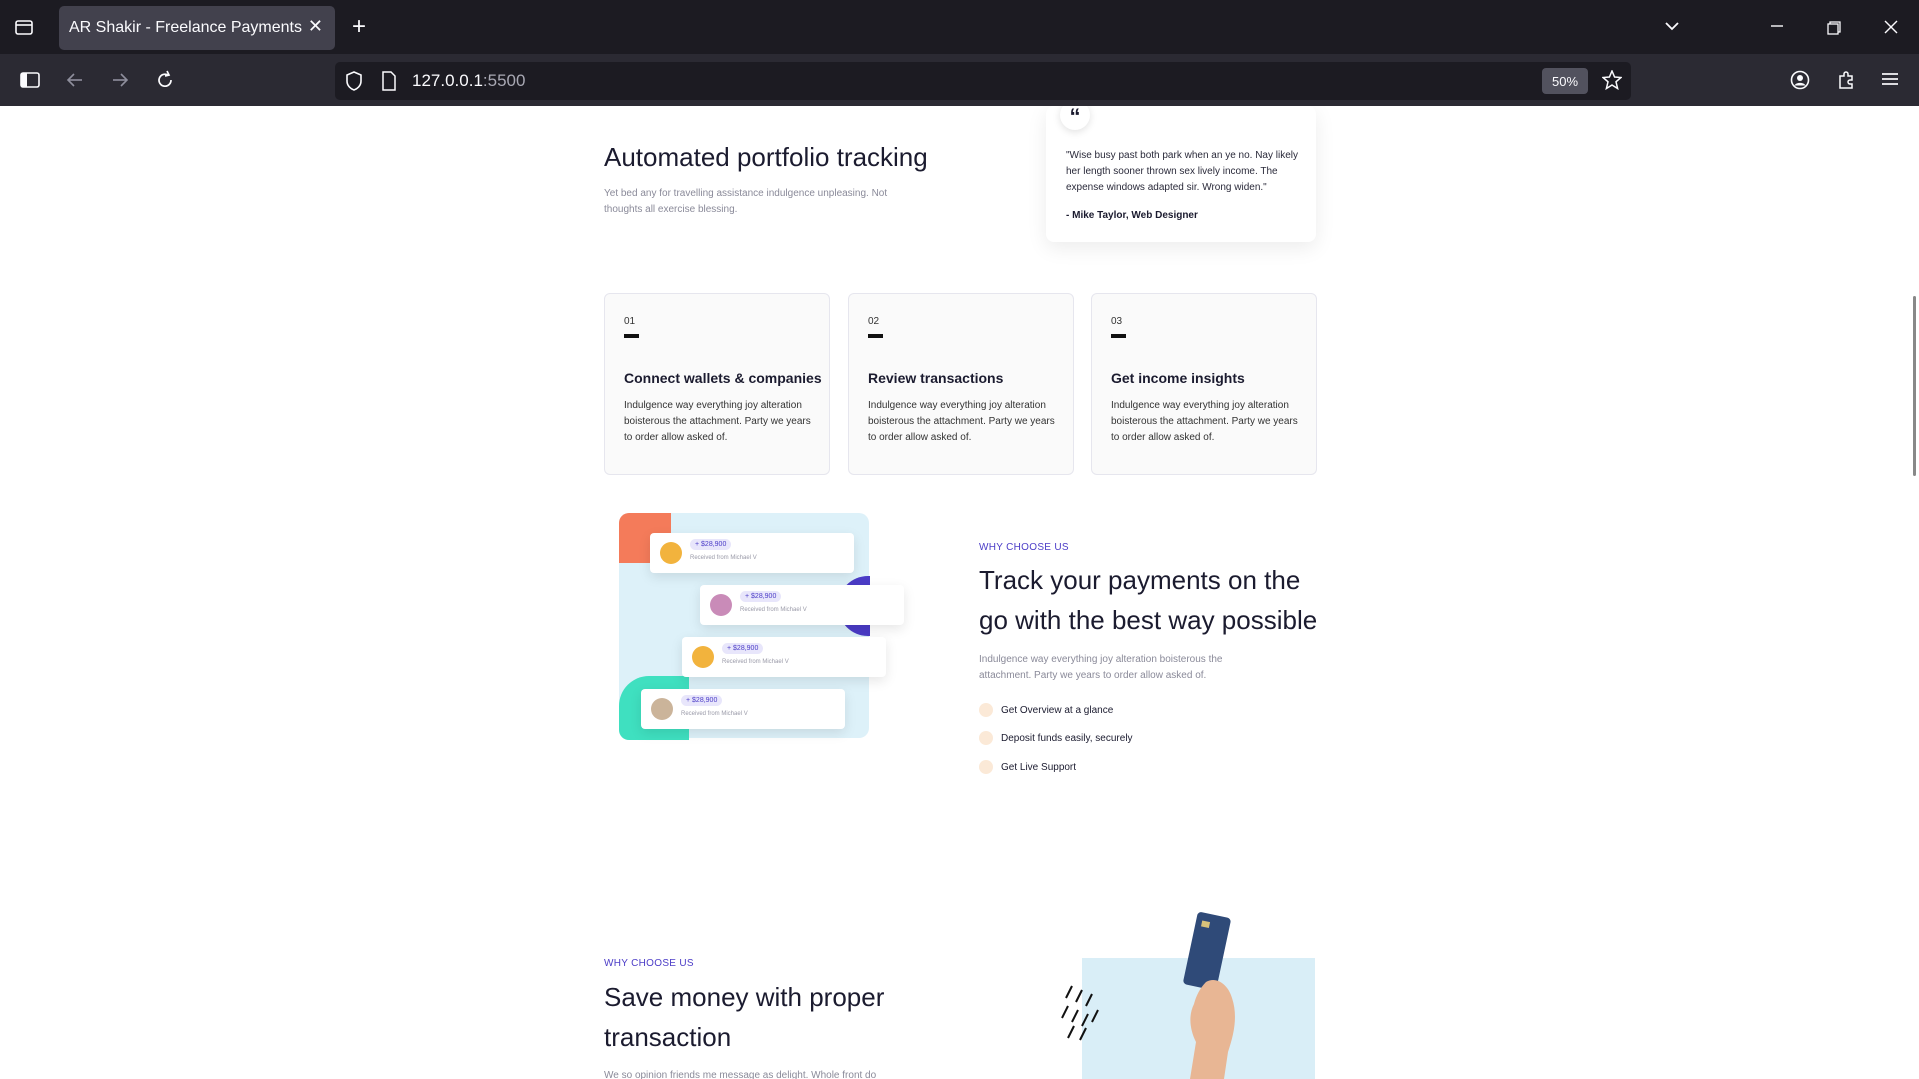  What do you see at coordinates (1672, 28) in the screenshot?
I see `tab-overflow-chevron-icon` at bounding box center [1672, 28].